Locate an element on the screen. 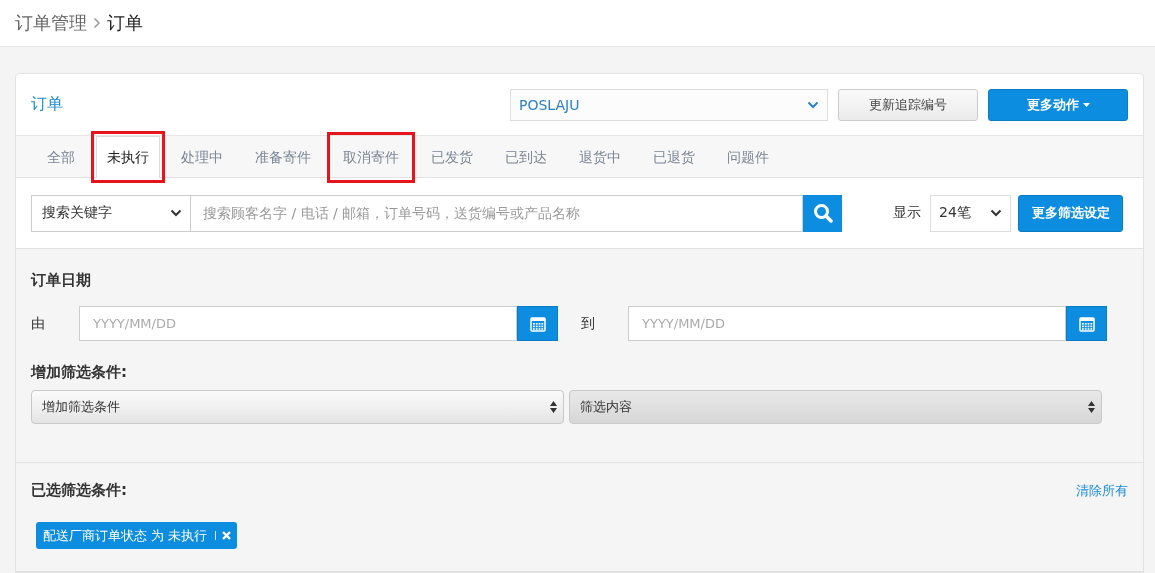  section-heading: 增加筛选条件: is located at coordinates (79, 372).